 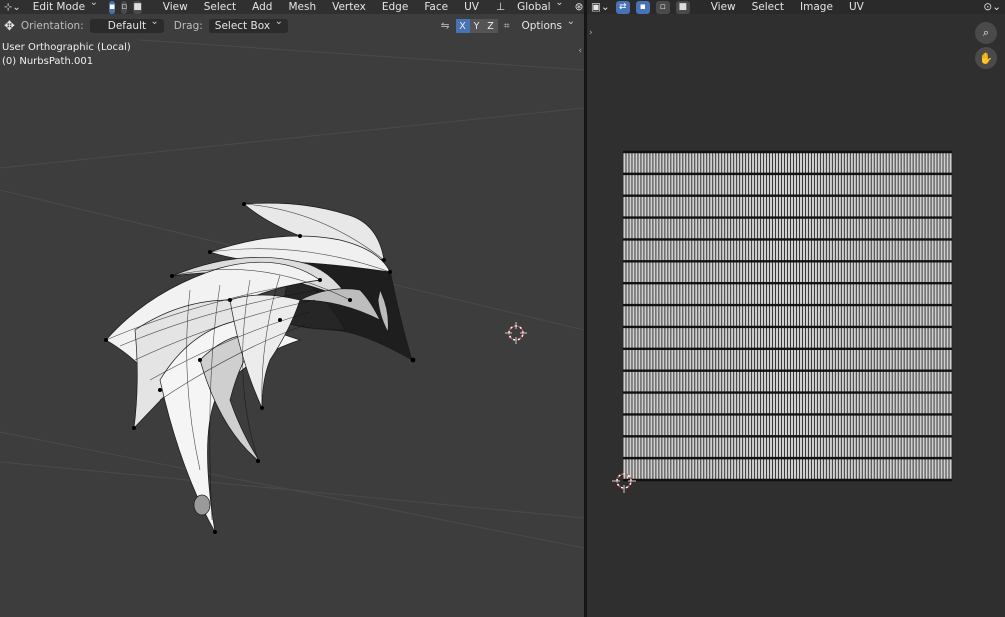 I want to click on menu-view: View, so click(x=175, y=7).